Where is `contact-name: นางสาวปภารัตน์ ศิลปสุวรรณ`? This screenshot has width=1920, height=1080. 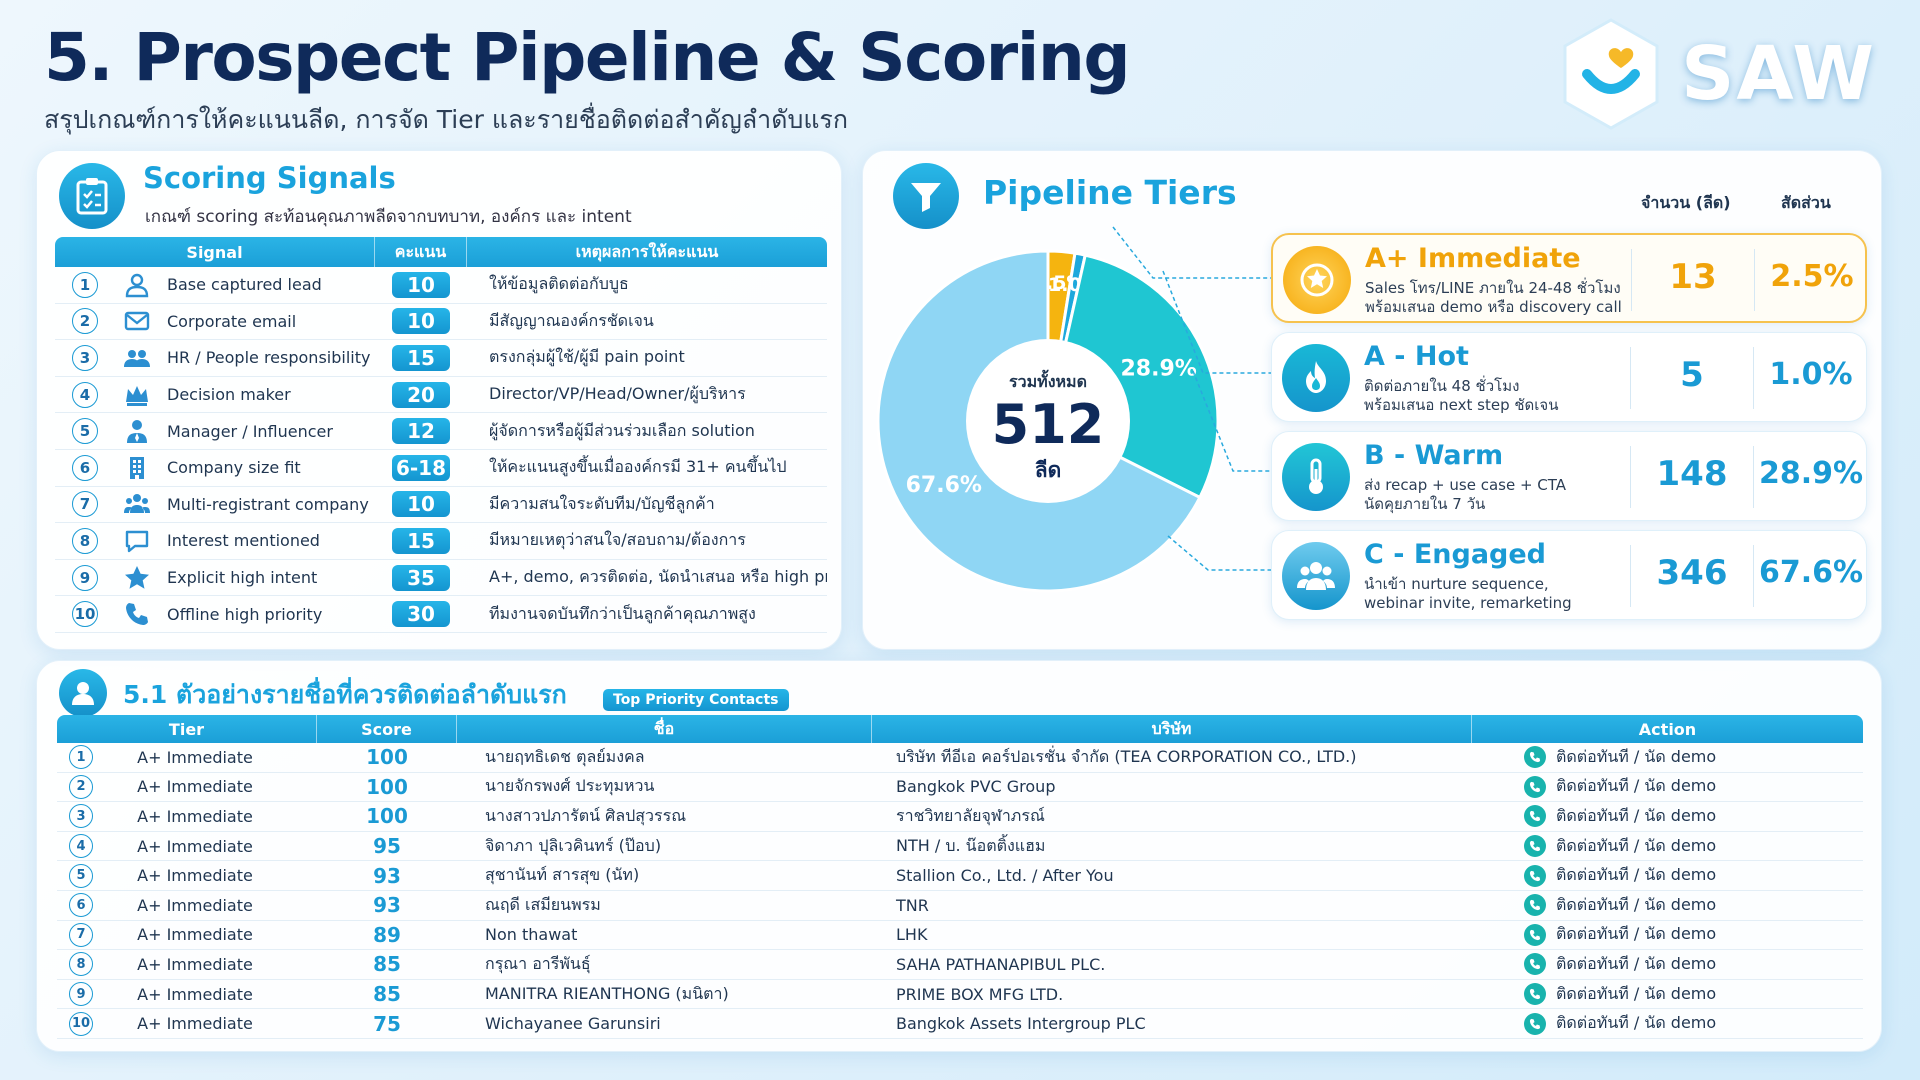
contact-name: นางสาวปภารัตน์ ศิลปสุวรรณ is located at coordinates (586, 815).